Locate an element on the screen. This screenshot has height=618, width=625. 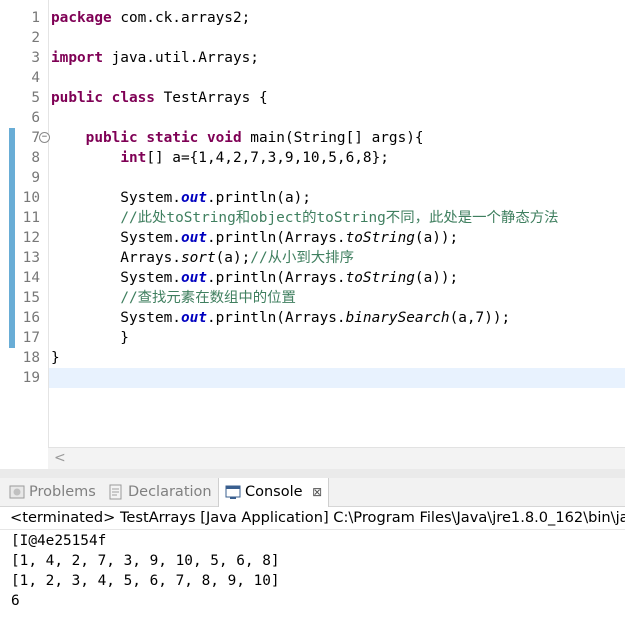
code-line: 13 Arrays.sort(a);//从小到大排序 is located at coordinates (312, 258).